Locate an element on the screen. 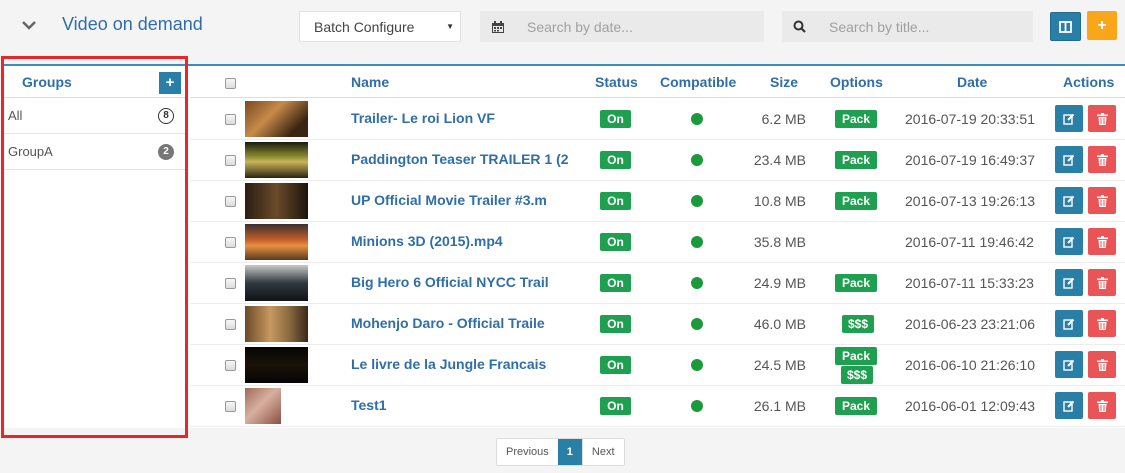  pagination: Previous 1 Next is located at coordinates (560, 452).